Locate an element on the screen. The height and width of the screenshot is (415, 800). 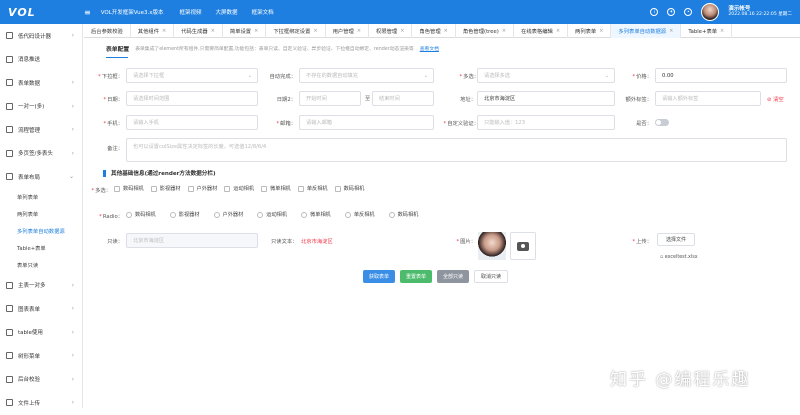
tab-role-tree: 角色管理(tree)× is located at coordinates (485, 31).